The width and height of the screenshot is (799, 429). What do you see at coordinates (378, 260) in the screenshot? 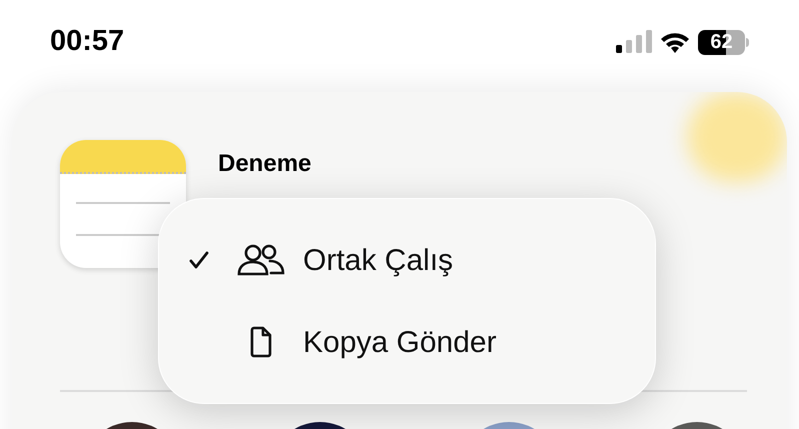
I see `menu-item-label: Ortak Çalış` at bounding box center [378, 260].